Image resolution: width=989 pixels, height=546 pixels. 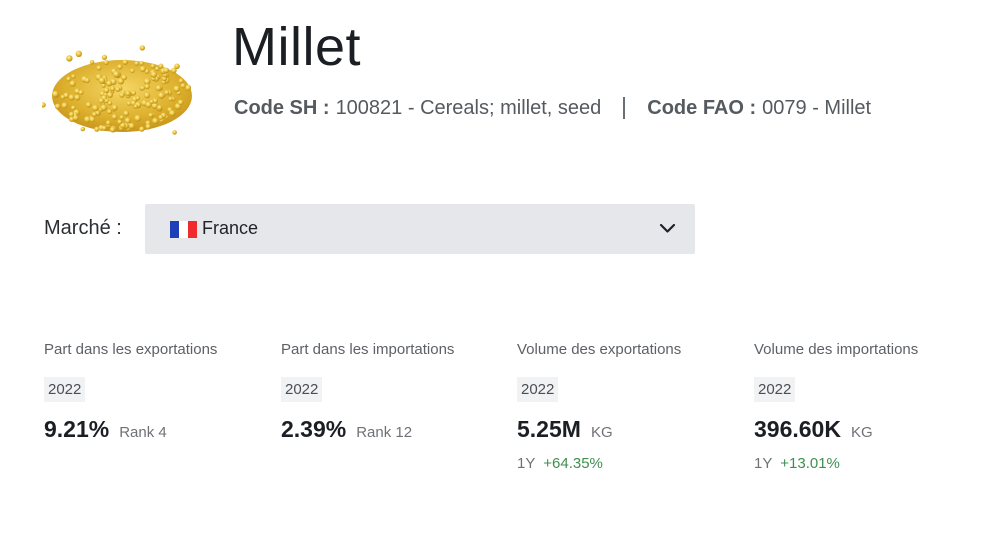 I want to click on code-sh-label: Code SH :, so click(x=282, y=107).